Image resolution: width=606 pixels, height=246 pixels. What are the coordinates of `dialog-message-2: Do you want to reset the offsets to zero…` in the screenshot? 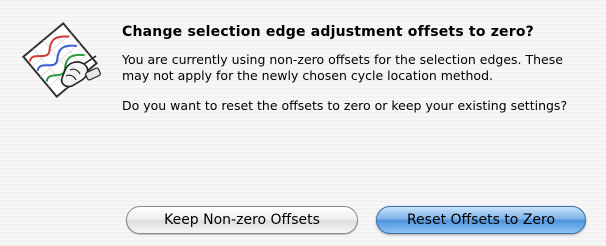 It's located at (345, 105).